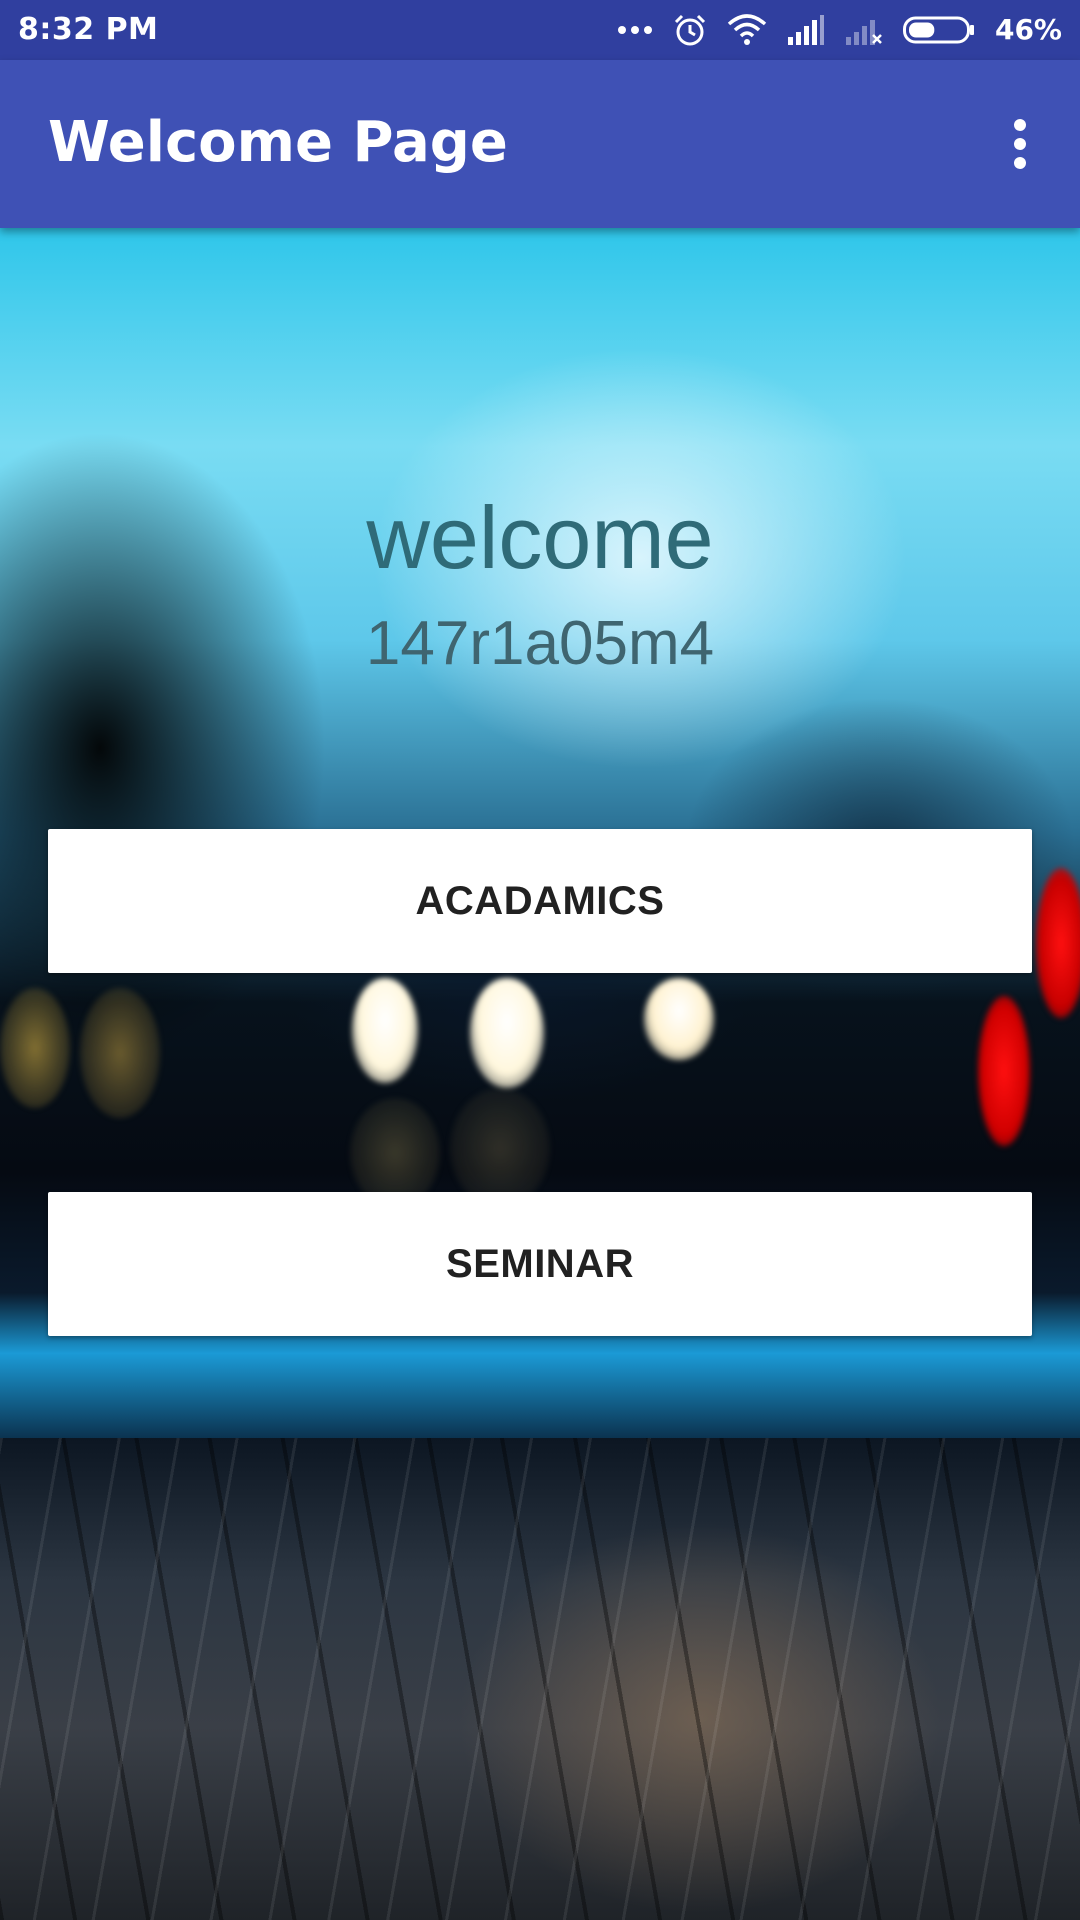 This screenshot has width=1080, height=1920. Describe the element at coordinates (540, 1264) in the screenshot. I see `seminar-button: SEMINAR` at that location.